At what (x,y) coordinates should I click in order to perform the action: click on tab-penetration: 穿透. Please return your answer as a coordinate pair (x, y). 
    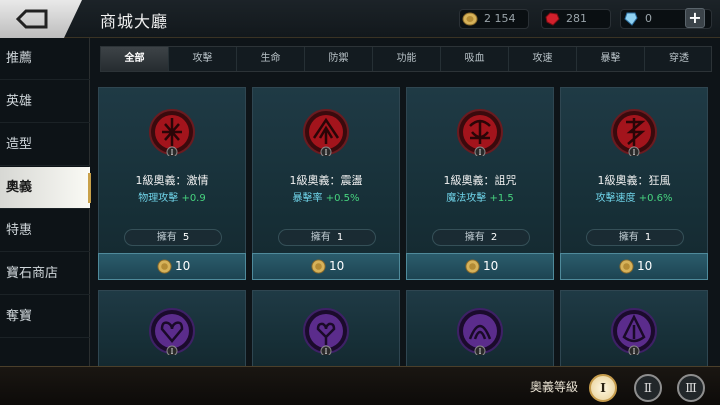
    Looking at the image, I should click on (679, 59).